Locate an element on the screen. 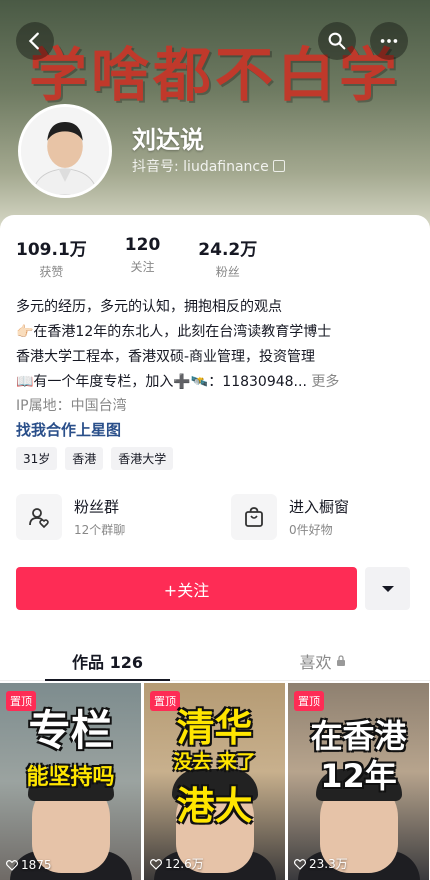  pinned-badge: 置顶 is located at coordinates (309, 701).